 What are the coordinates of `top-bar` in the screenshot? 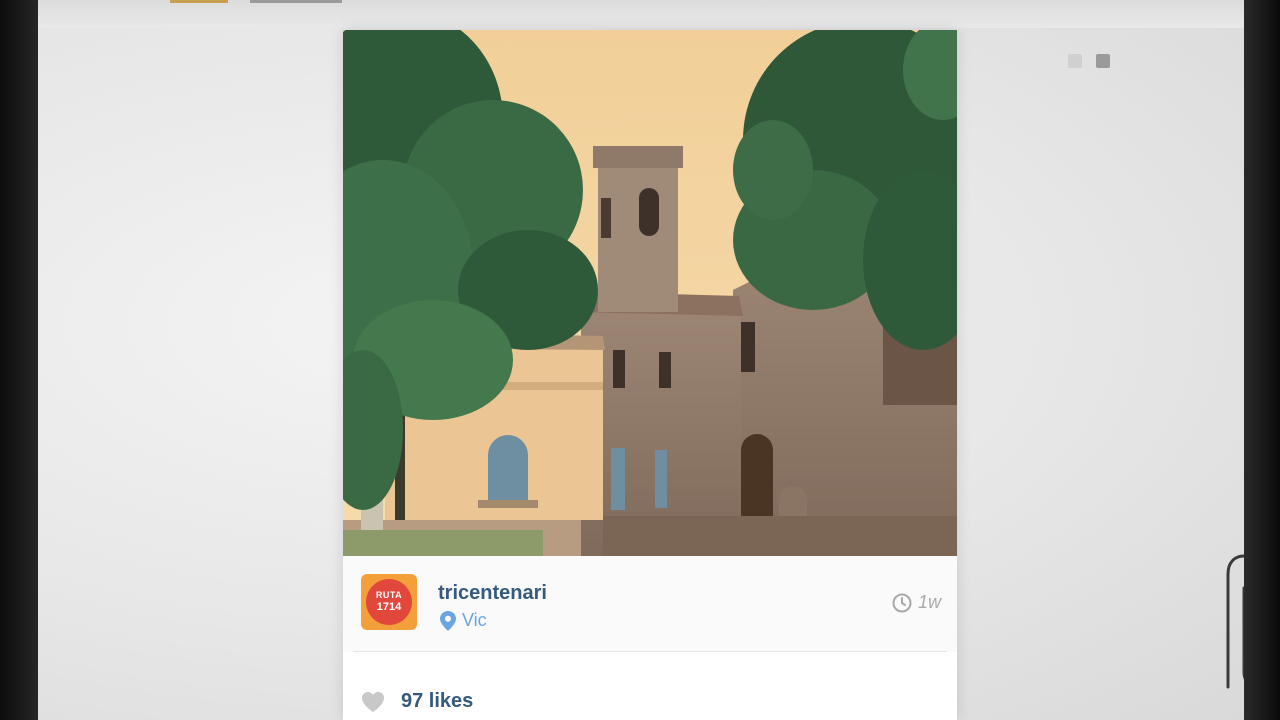 It's located at (641, 14).